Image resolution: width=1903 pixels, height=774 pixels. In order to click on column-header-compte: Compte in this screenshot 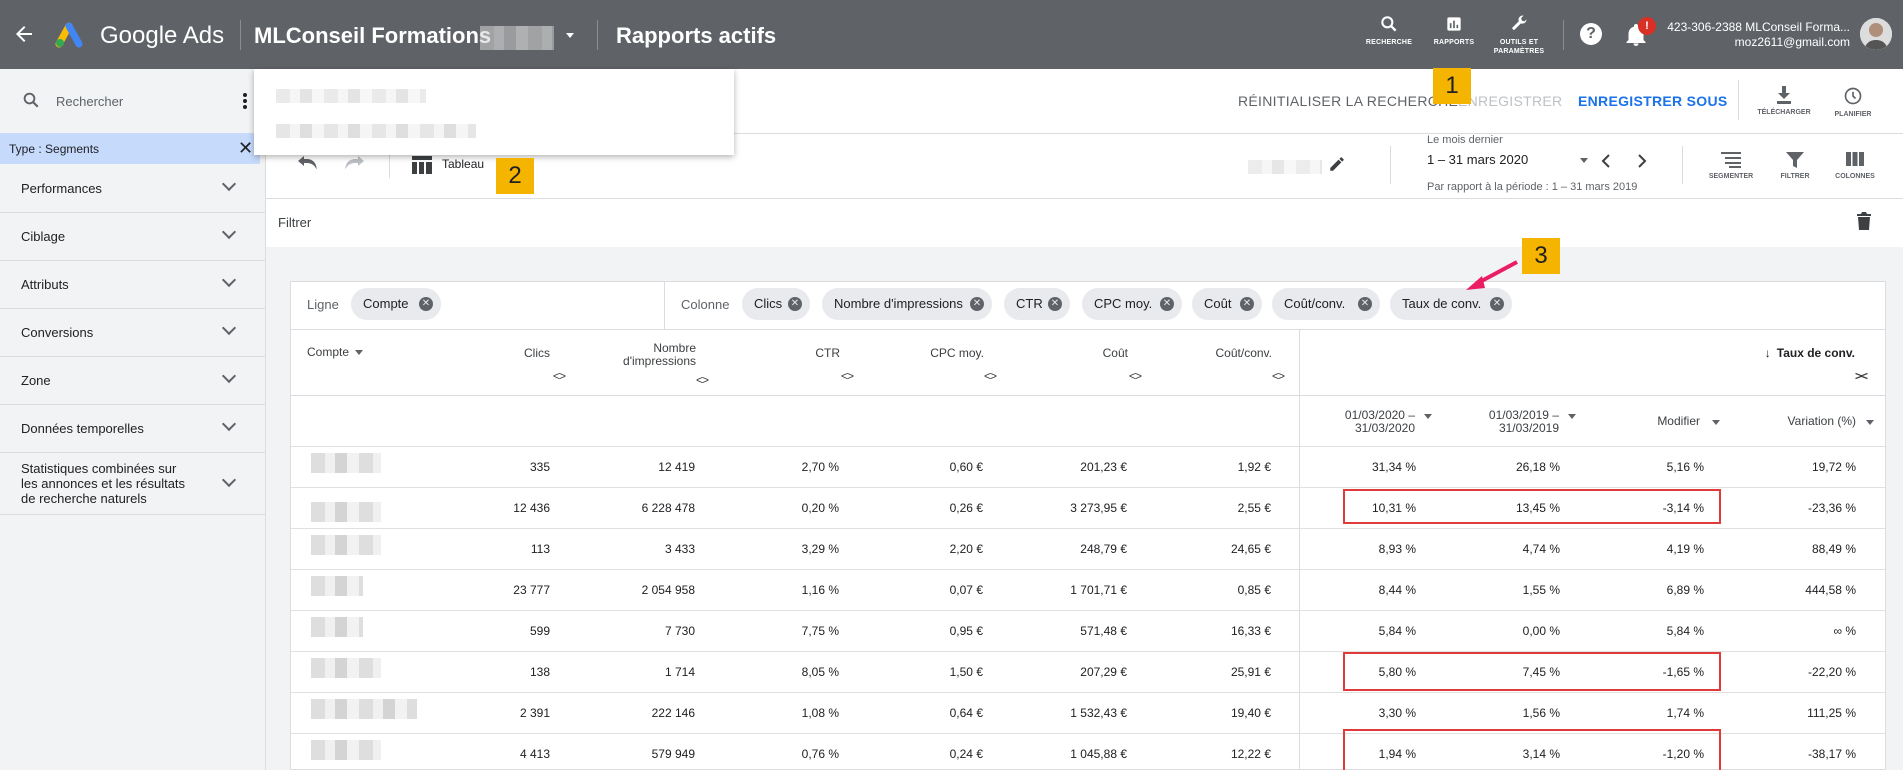, I will do `click(335, 352)`.